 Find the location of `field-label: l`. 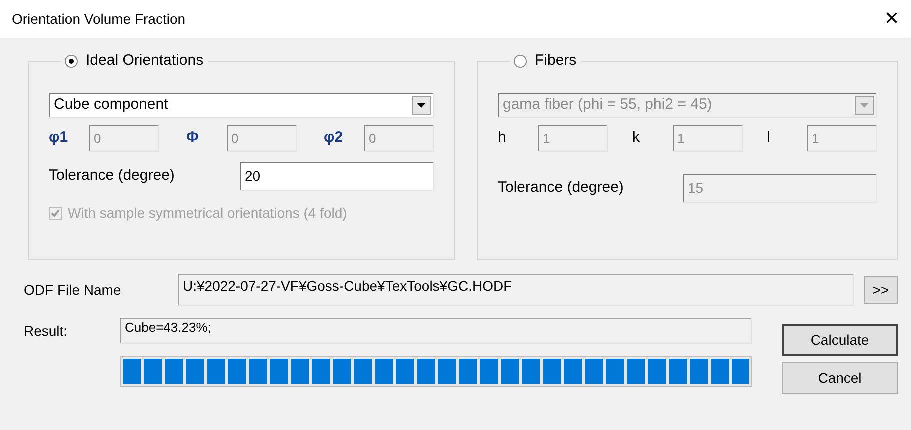

field-label: l is located at coordinates (769, 138).